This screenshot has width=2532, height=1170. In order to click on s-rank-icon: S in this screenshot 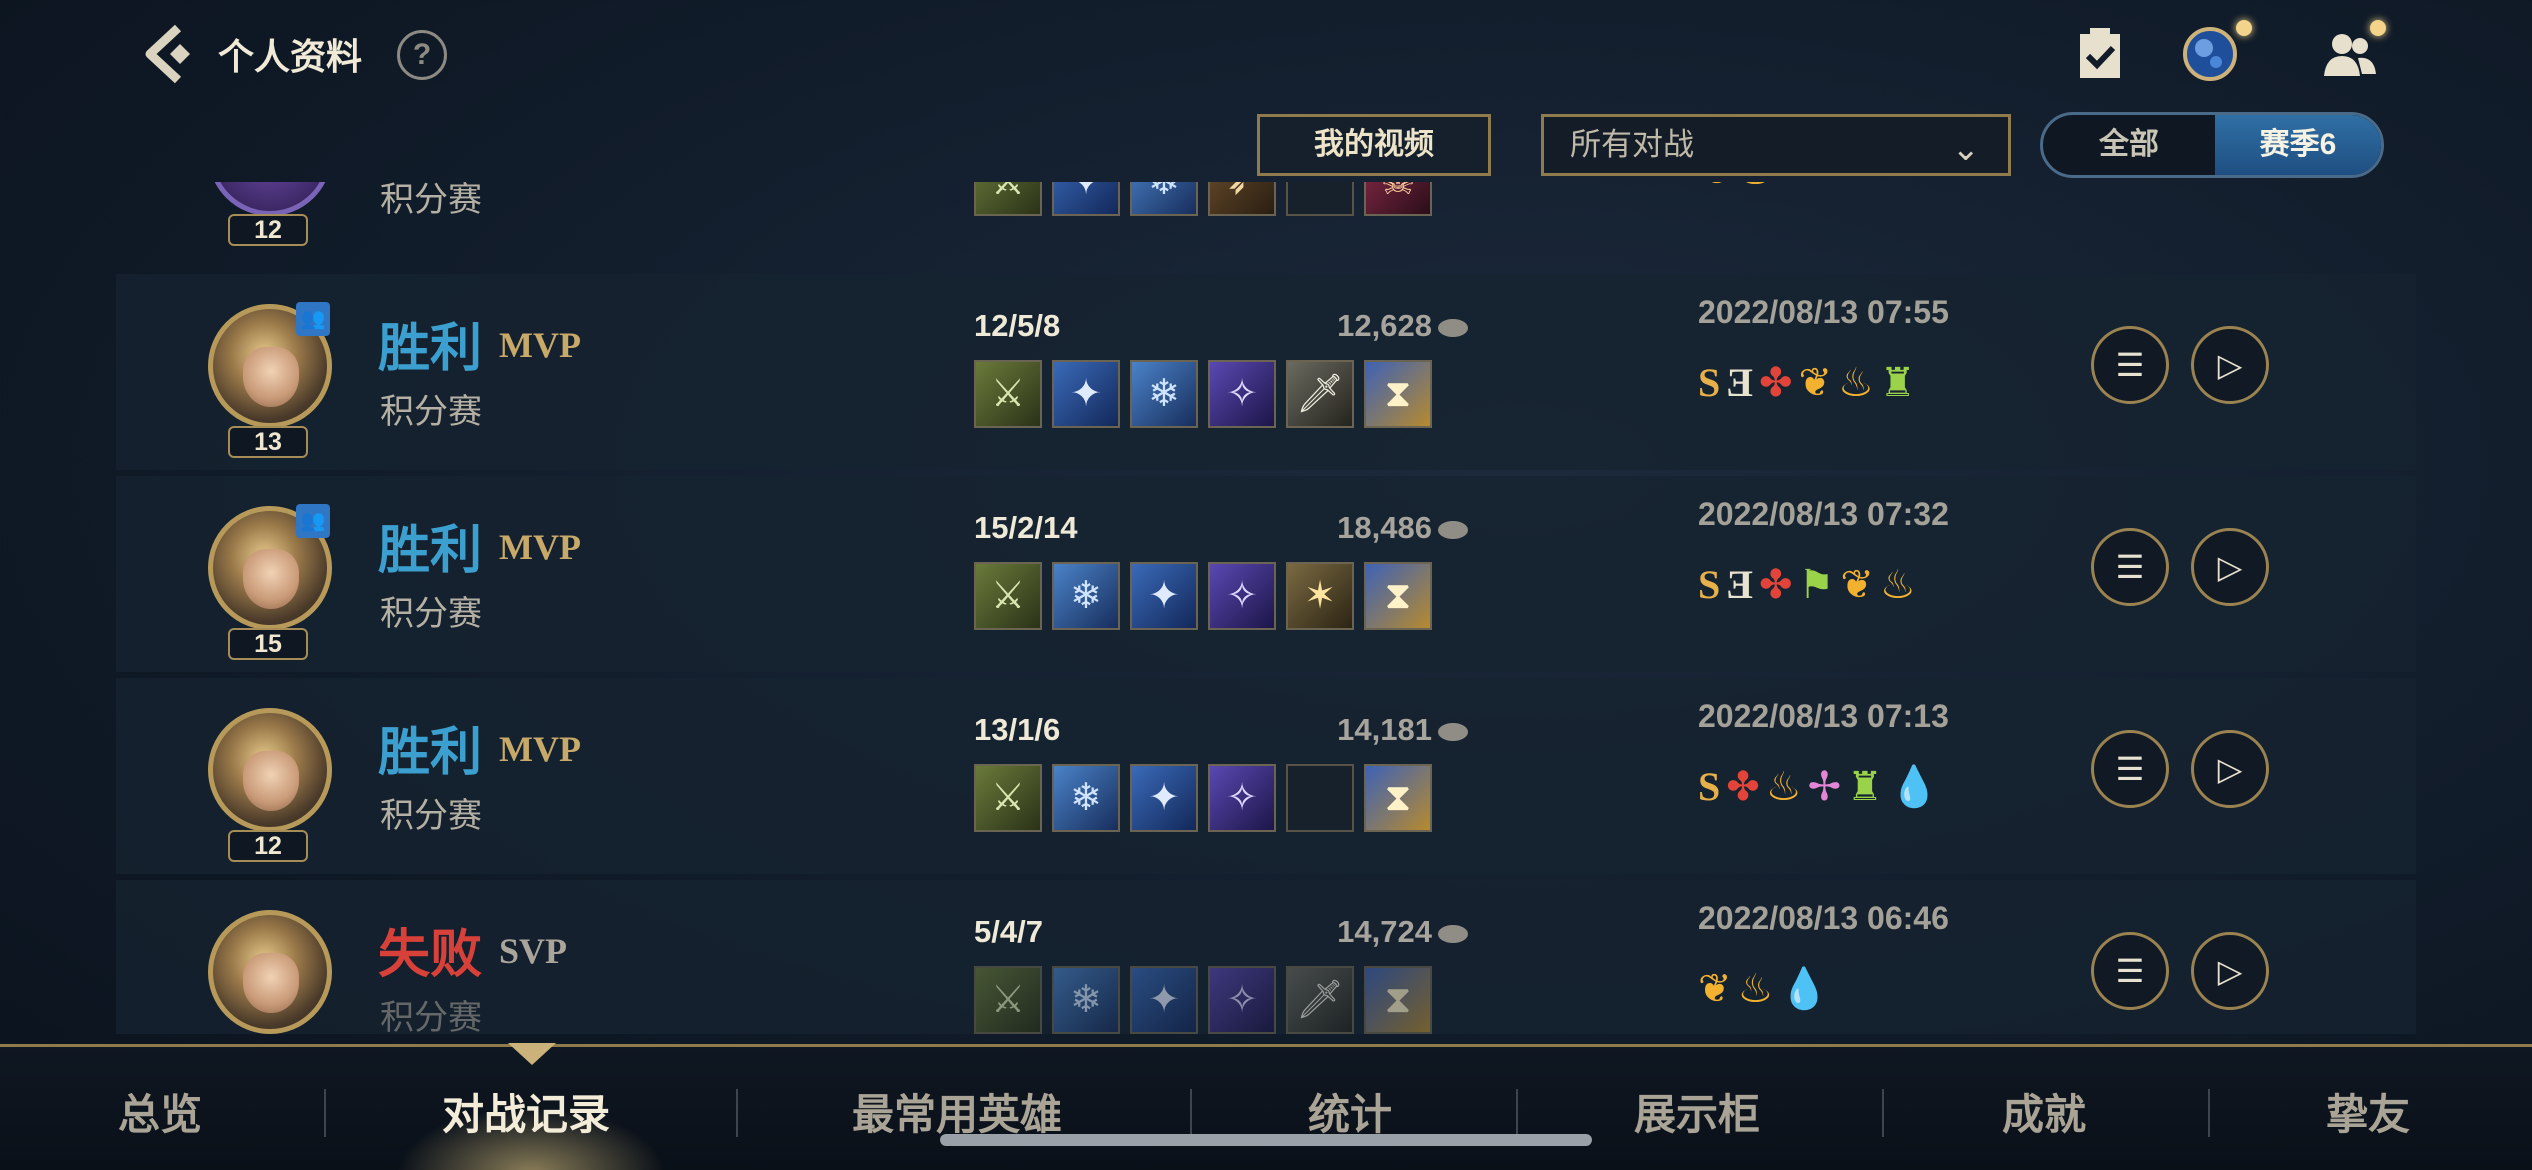, I will do `click(1709, 584)`.